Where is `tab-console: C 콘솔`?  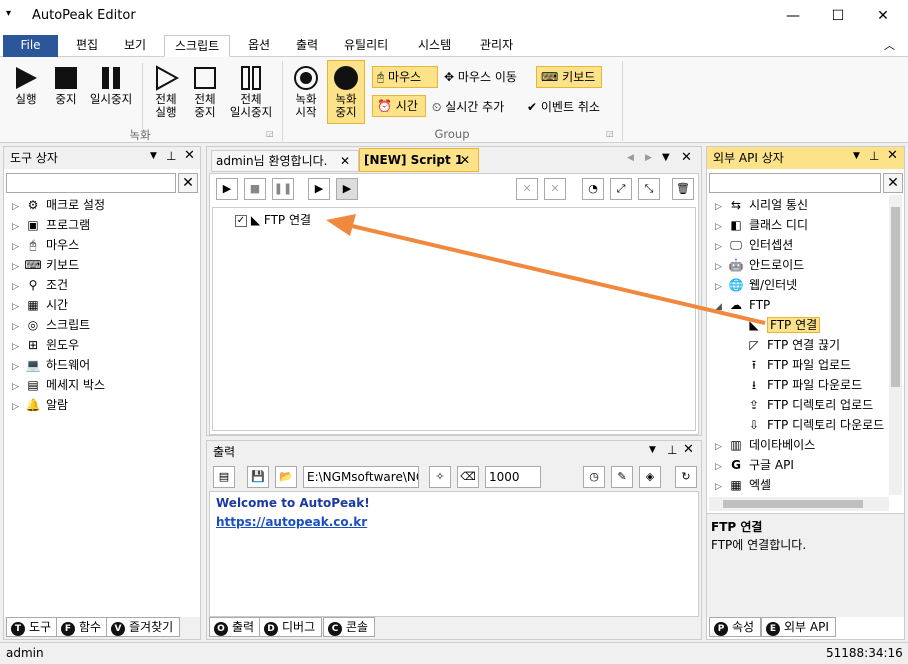
tab-console: C 콘솔 is located at coordinates (349, 627).